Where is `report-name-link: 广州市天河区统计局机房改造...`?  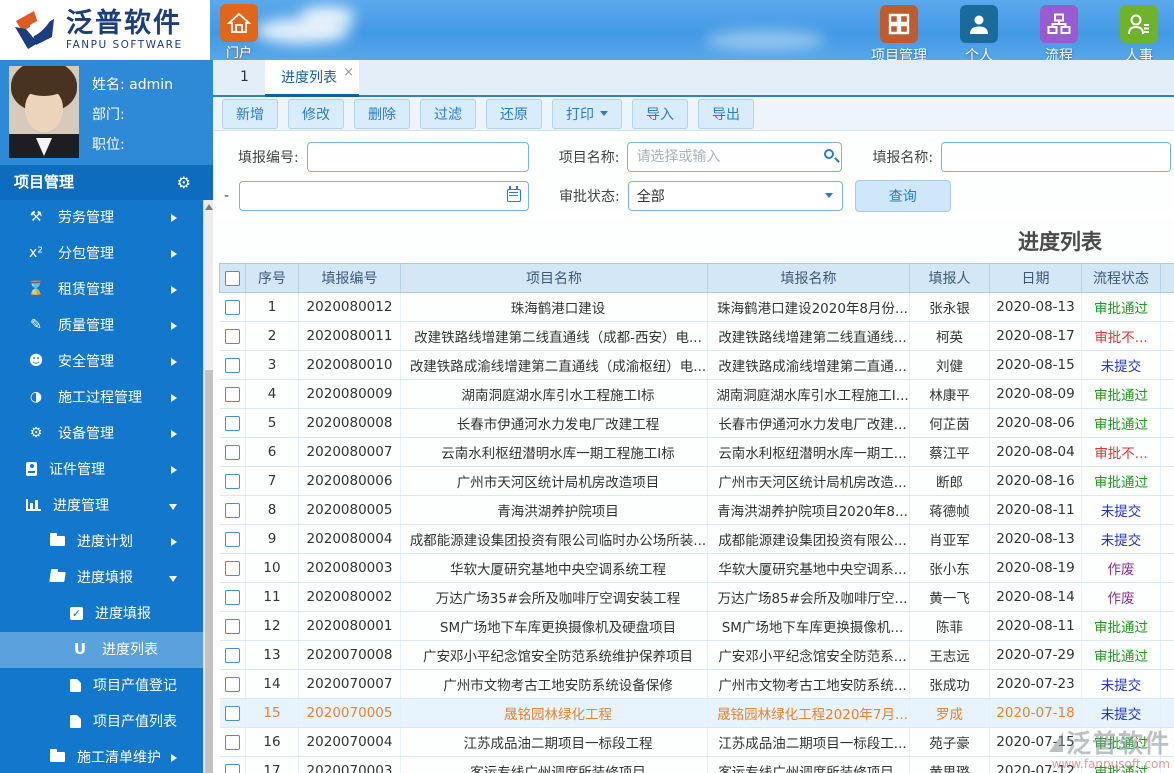 report-name-link: 广州市天河区统计局机房改造... is located at coordinates (808, 481).